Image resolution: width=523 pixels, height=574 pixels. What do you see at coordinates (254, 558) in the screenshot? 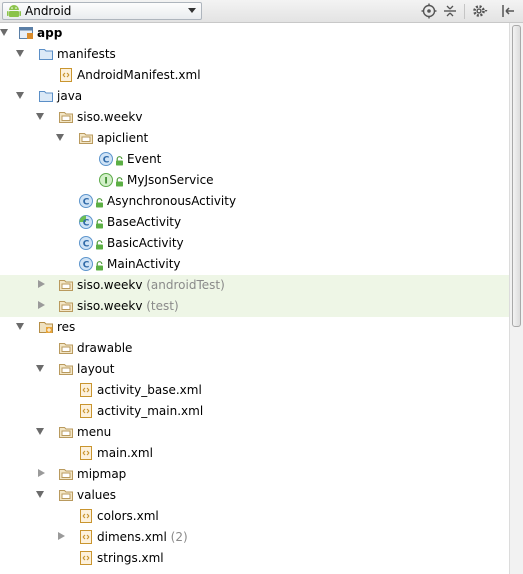
I see `tree-row: strings.xml` at bounding box center [254, 558].